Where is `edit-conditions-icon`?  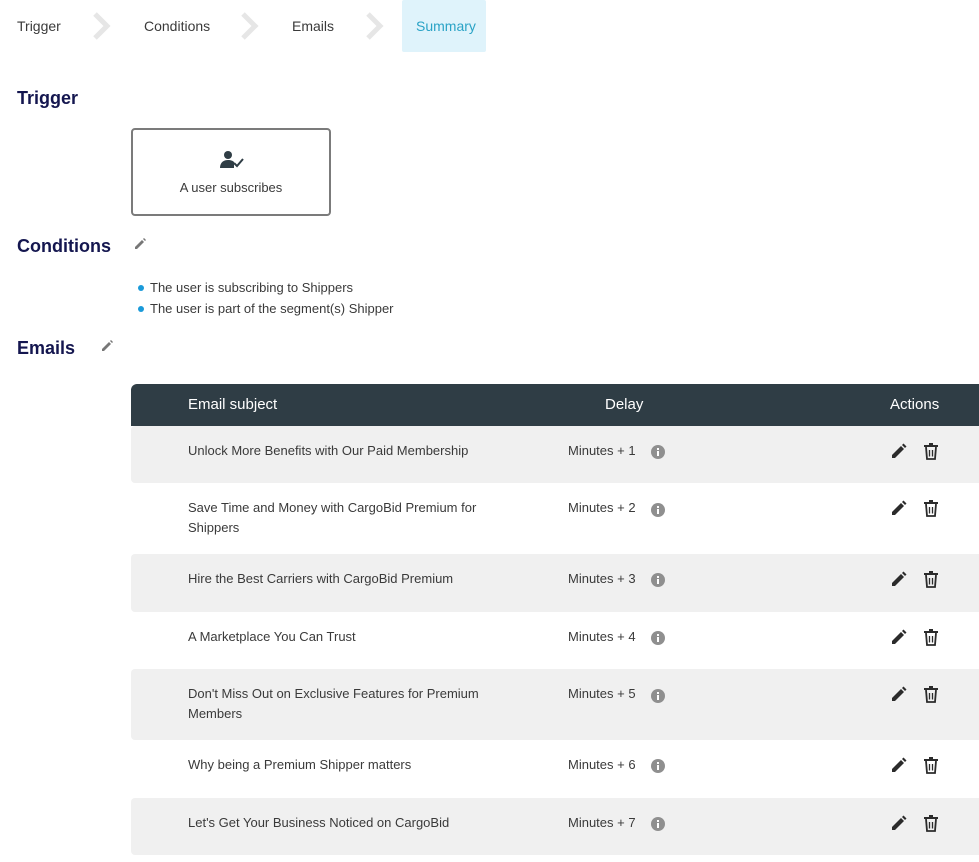 edit-conditions-icon is located at coordinates (140, 244).